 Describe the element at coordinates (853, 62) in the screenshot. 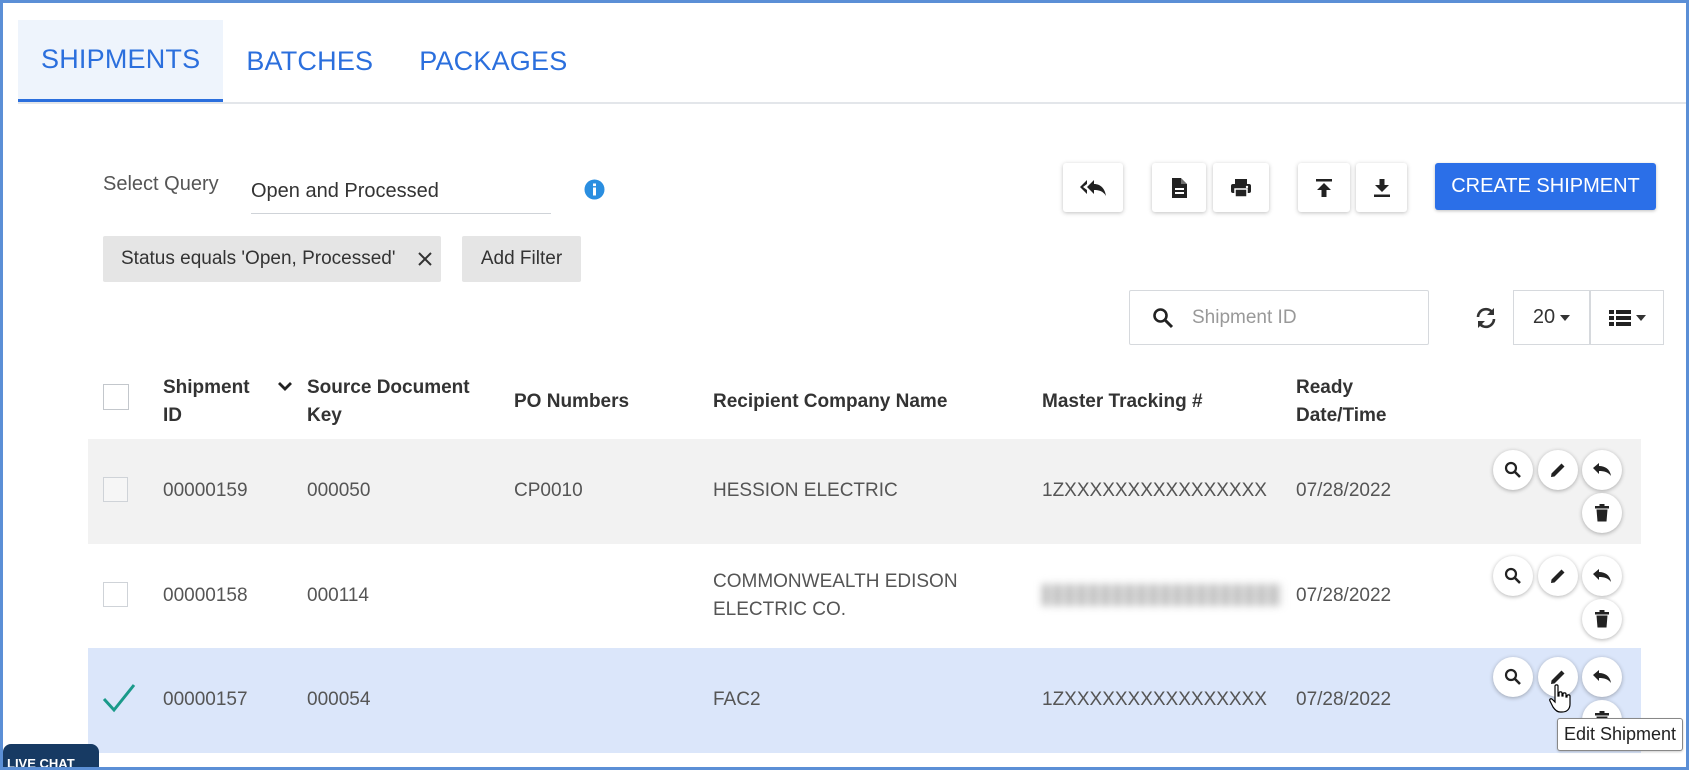

I see `tab-bar: SHIPMENTS BATCHES PACKAGES` at that location.